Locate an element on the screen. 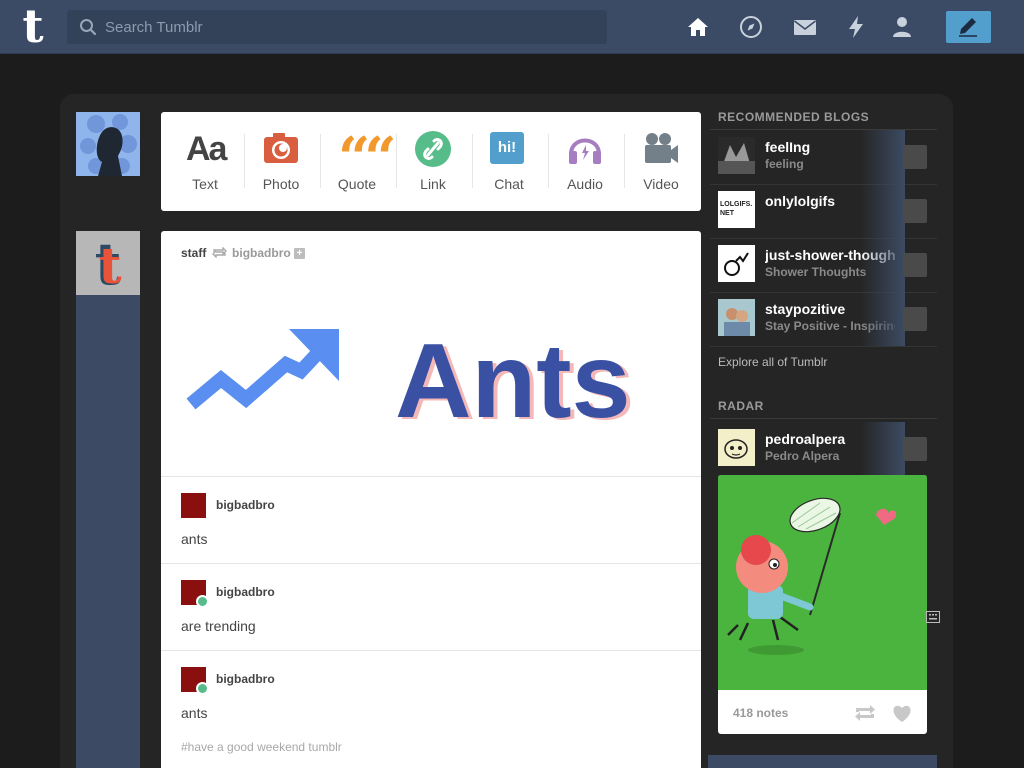  notes-count: 418 notes is located at coordinates (760, 713).